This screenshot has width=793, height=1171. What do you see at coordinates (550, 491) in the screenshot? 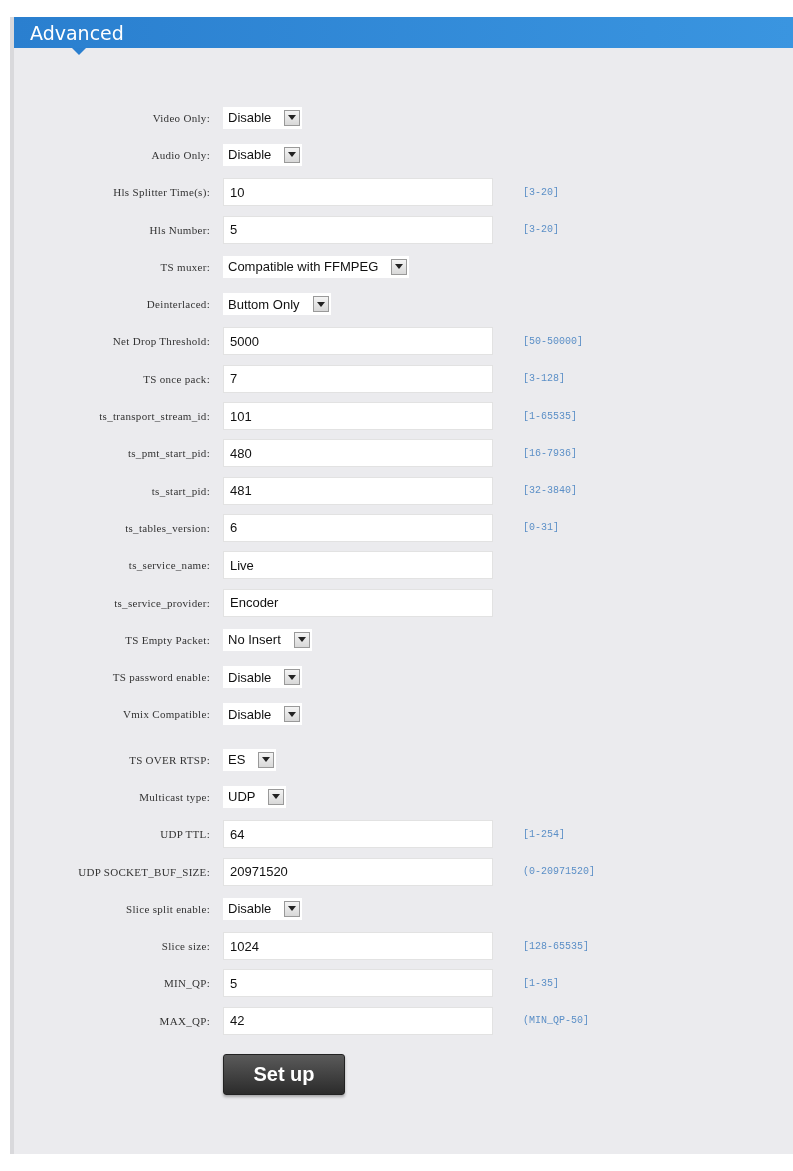
I see `range-hint: [32-3840]` at bounding box center [550, 491].